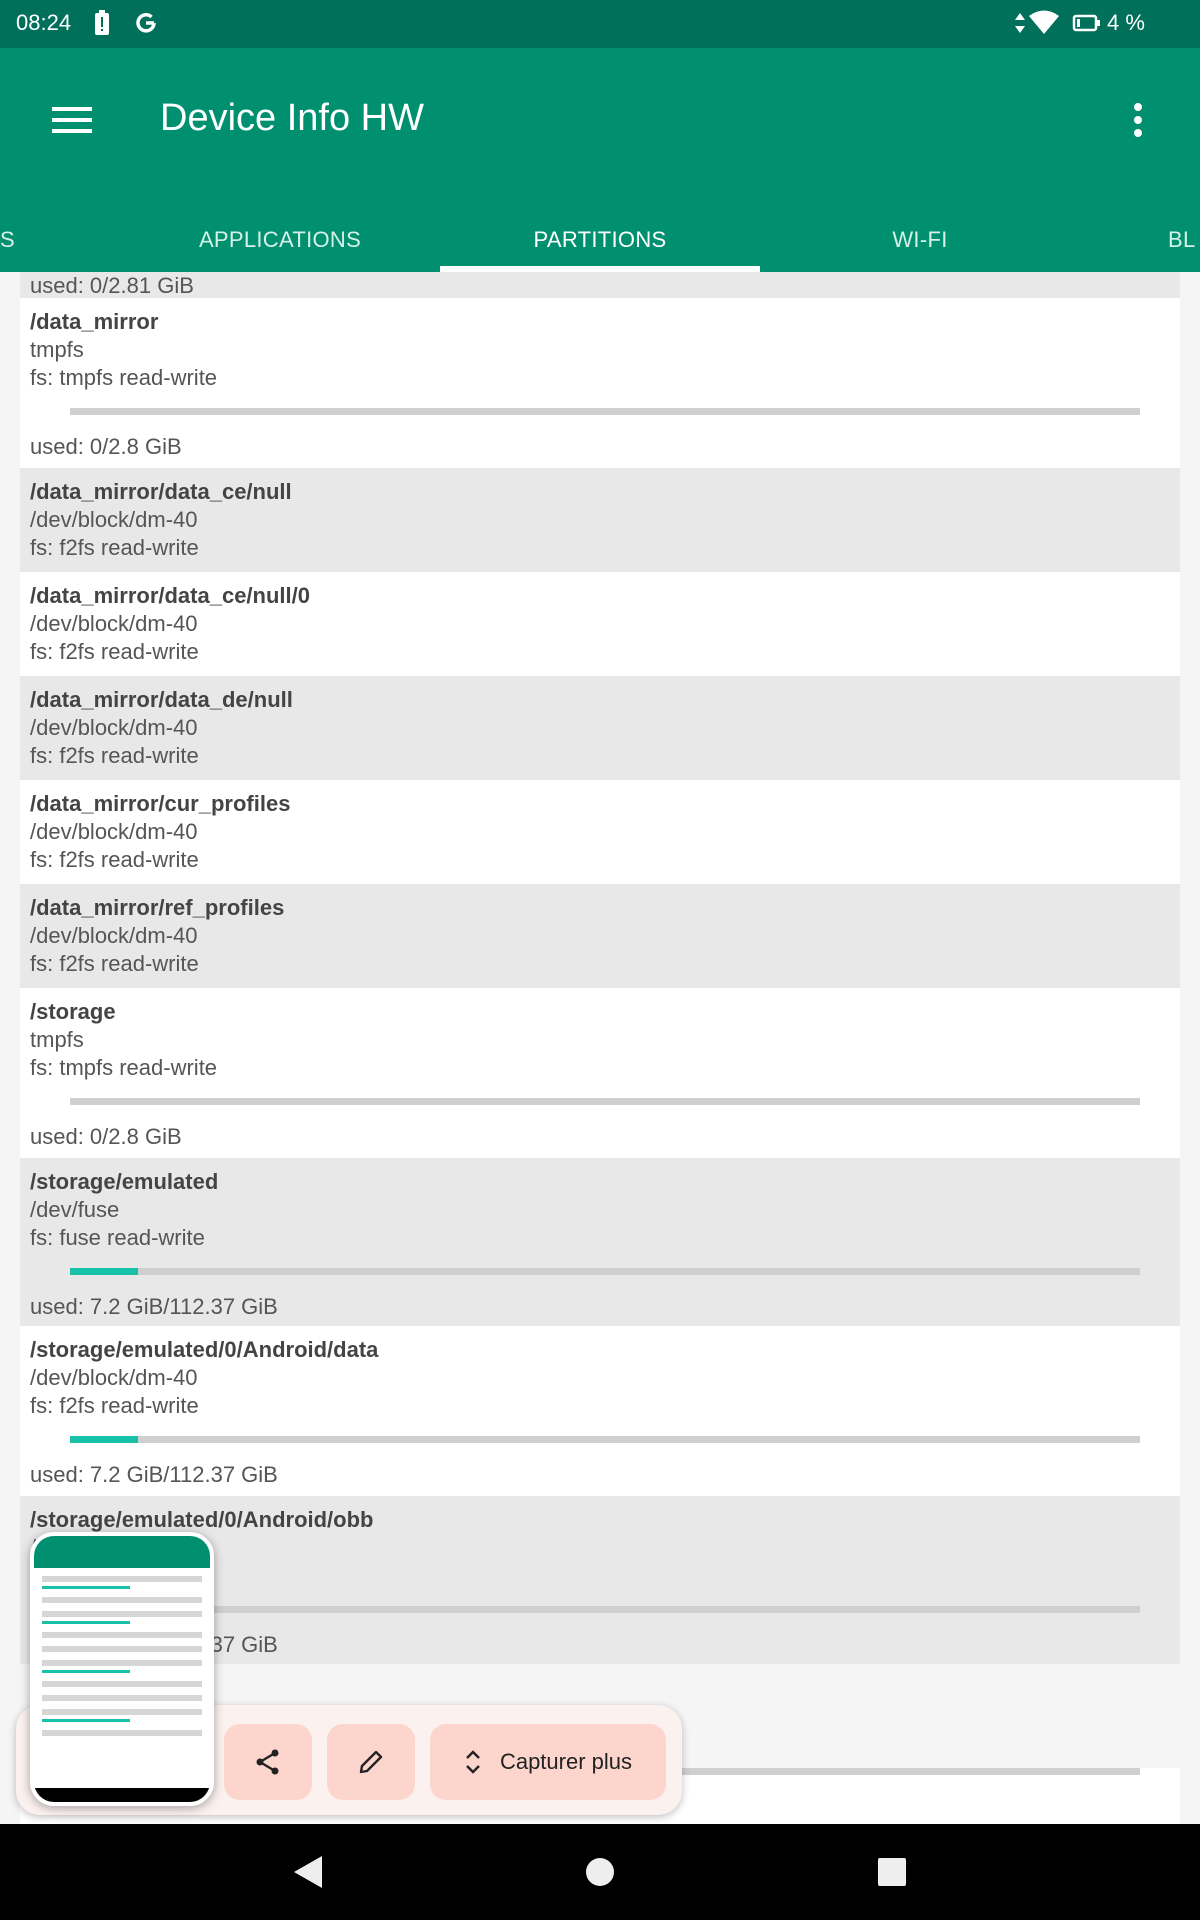 The image size is (1200, 1920). What do you see at coordinates (112, 285) in the screenshot?
I see `partition-used: used: 0/2.81 GiB` at bounding box center [112, 285].